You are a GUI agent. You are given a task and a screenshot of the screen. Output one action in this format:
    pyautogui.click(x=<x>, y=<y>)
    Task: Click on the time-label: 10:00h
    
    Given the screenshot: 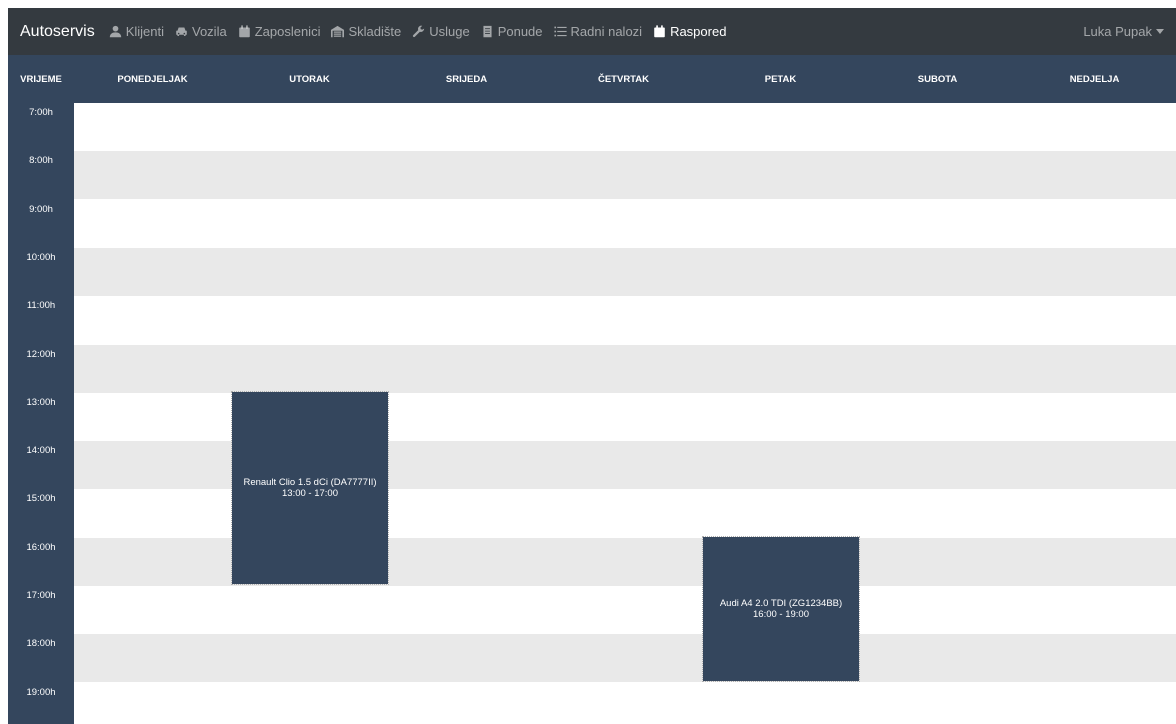 What is the action you would take?
    pyautogui.click(x=41, y=257)
    